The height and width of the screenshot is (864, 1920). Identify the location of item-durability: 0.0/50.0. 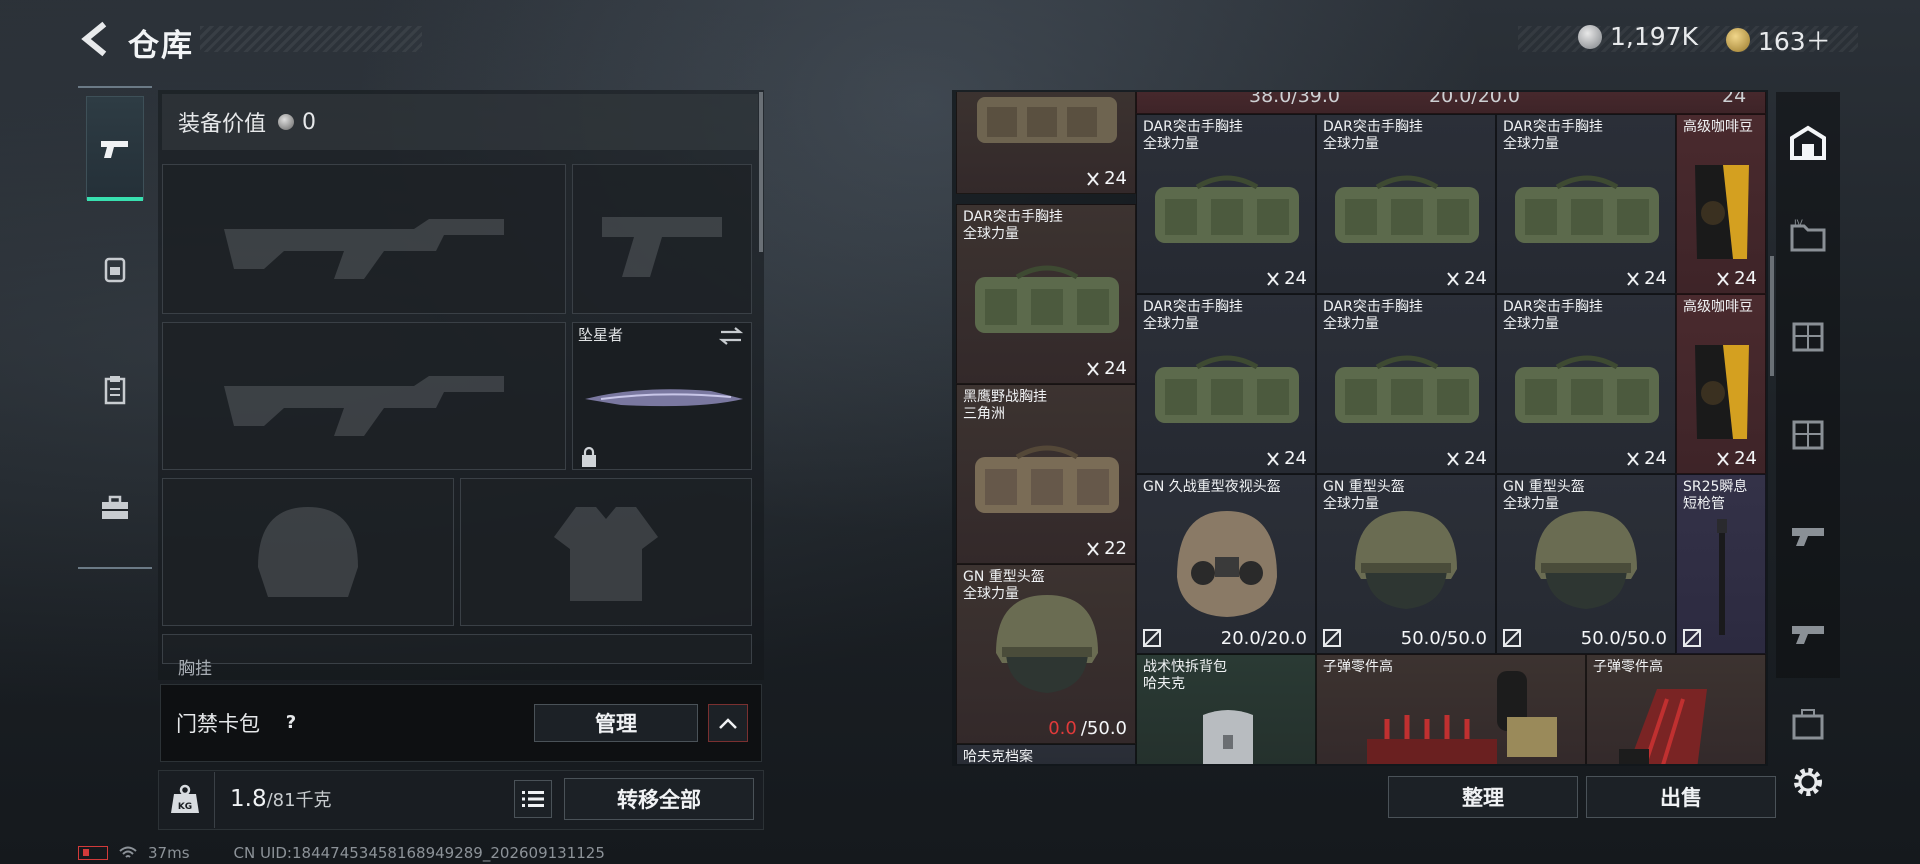
(1087, 728).